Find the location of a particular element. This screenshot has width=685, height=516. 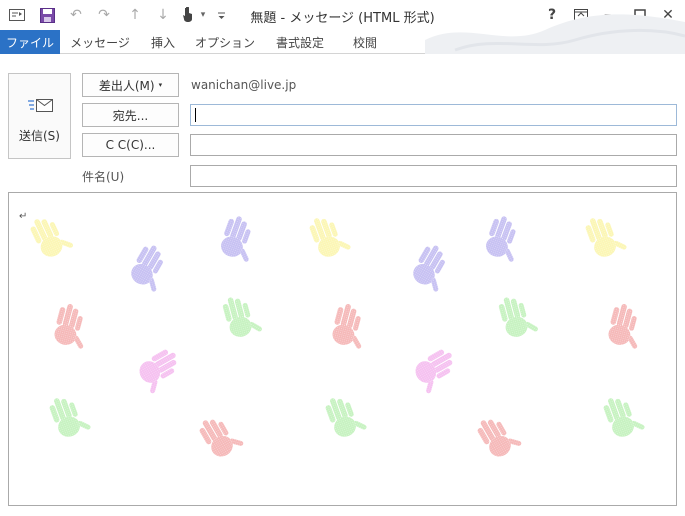

subject-label: 件名(U) is located at coordinates (103, 177).